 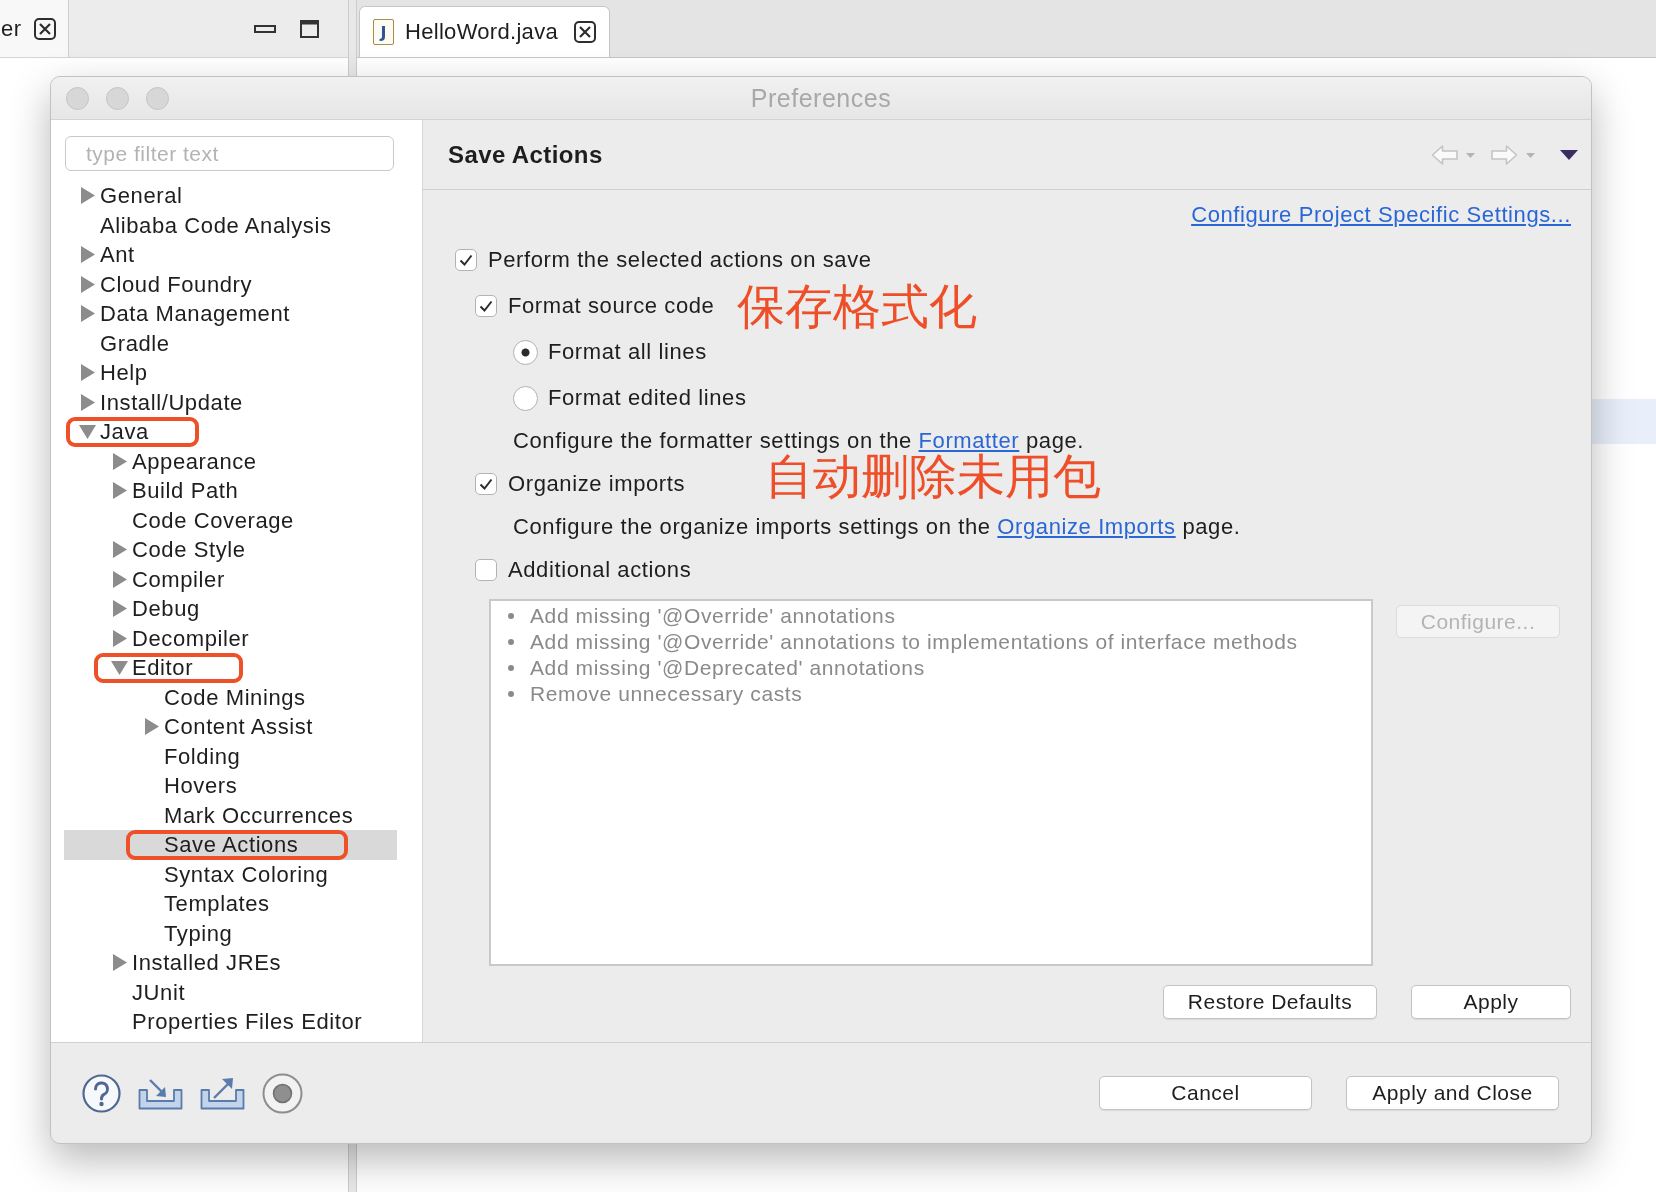 What do you see at coordinates (230, 314) in the screenshot?
I see `tree-item: Data Management` at bounding box center [230, 314].